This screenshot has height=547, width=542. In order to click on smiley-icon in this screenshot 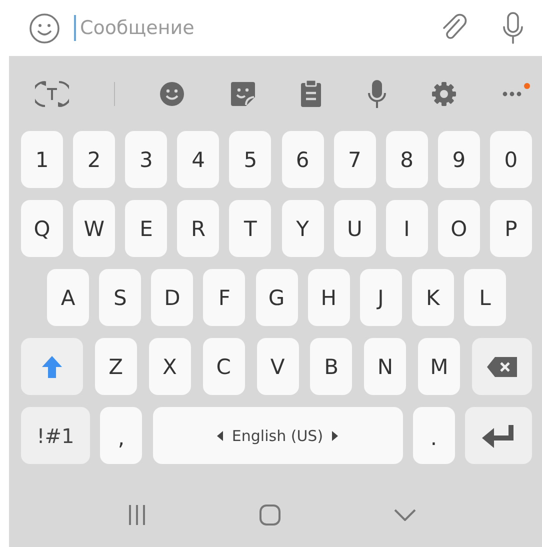, I will do `click(44, 28)`.